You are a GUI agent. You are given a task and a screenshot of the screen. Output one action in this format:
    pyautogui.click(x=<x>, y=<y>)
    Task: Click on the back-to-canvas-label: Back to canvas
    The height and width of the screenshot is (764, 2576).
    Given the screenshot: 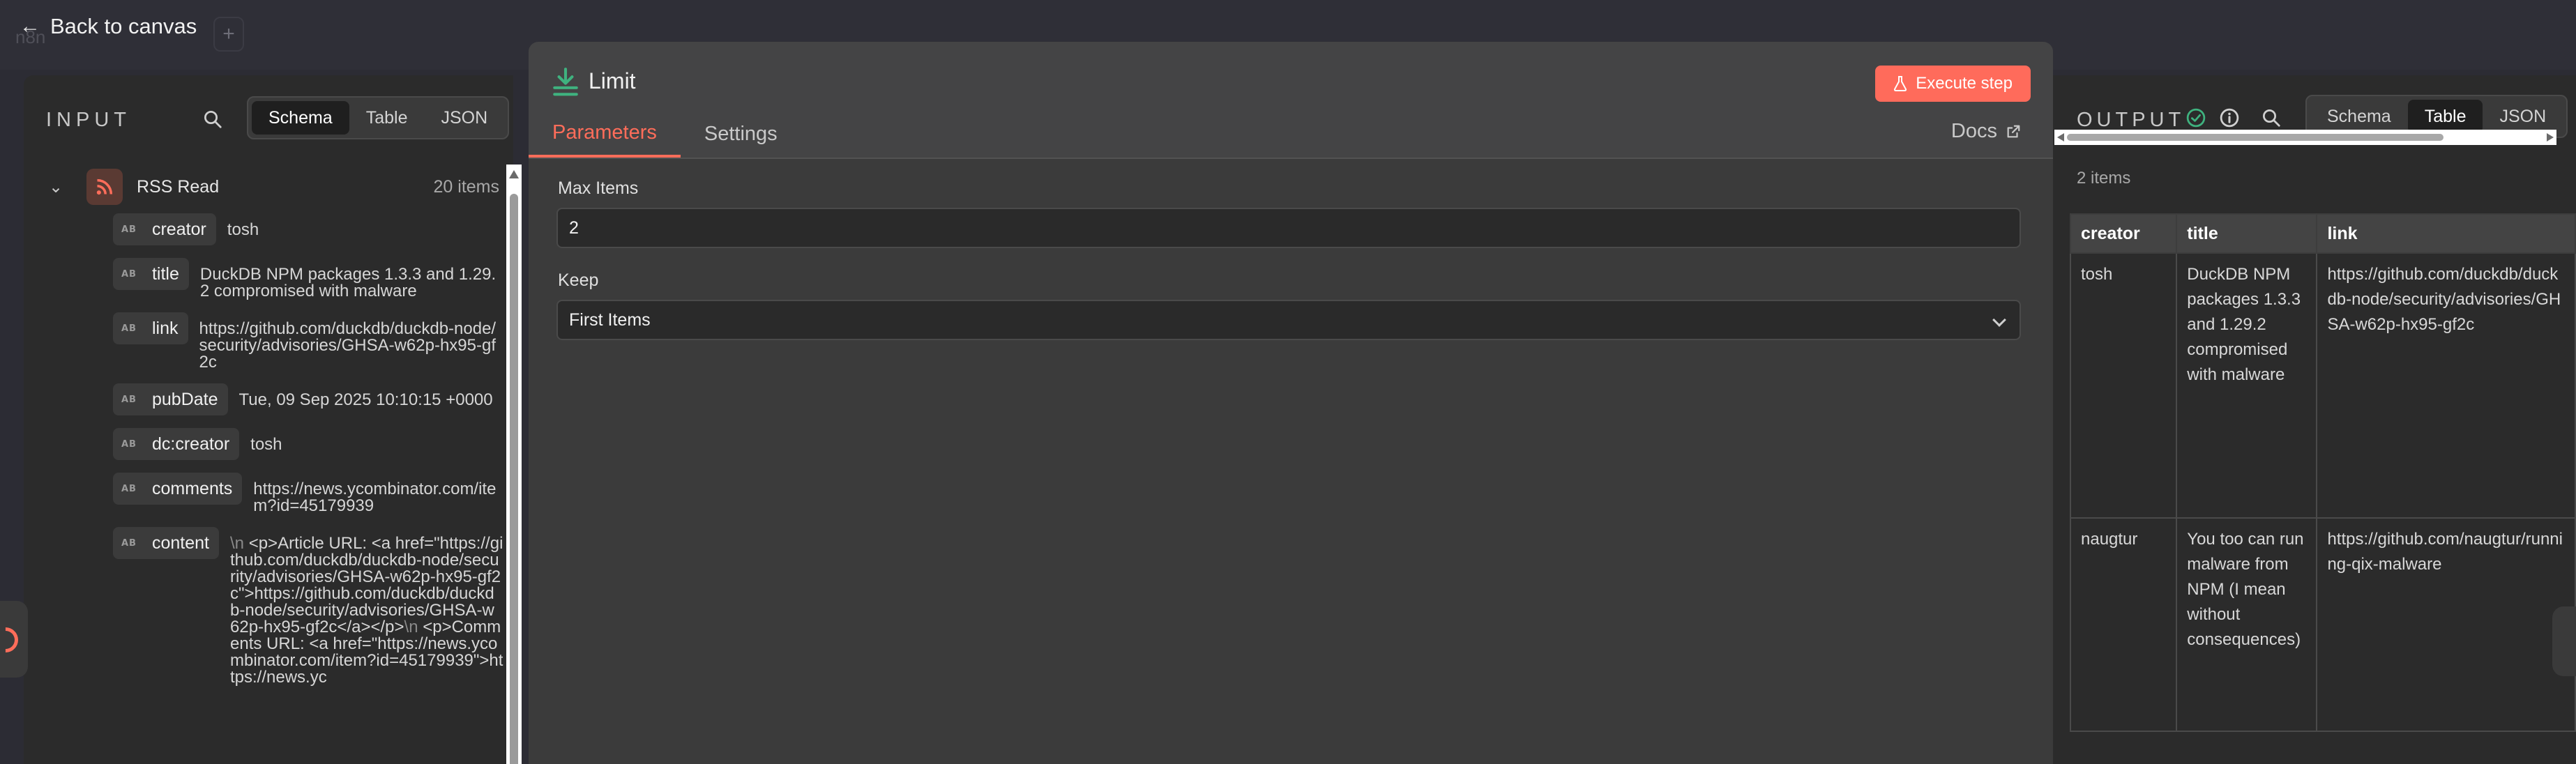 What is the action you would take?
    pyautogui.click(x=123, y=26)
    